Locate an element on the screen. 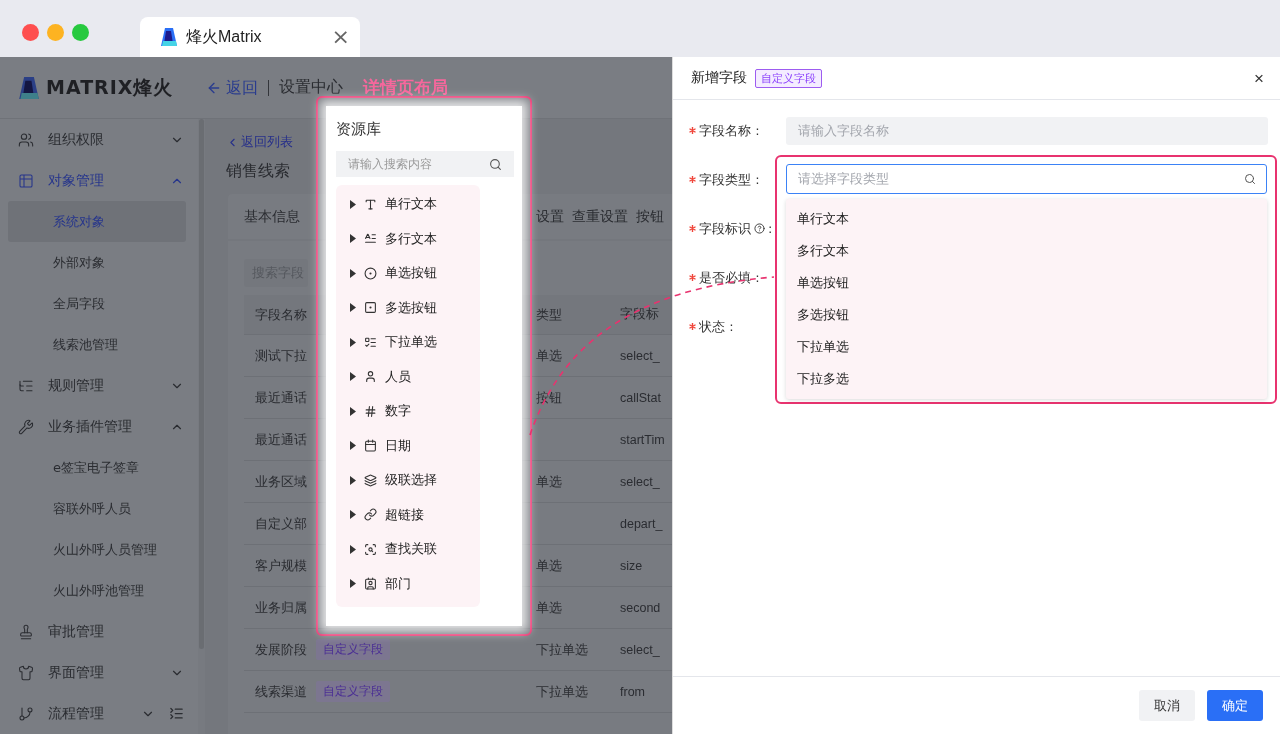  sidebar-item: 对象管理 is located at coordinates (99, 180).